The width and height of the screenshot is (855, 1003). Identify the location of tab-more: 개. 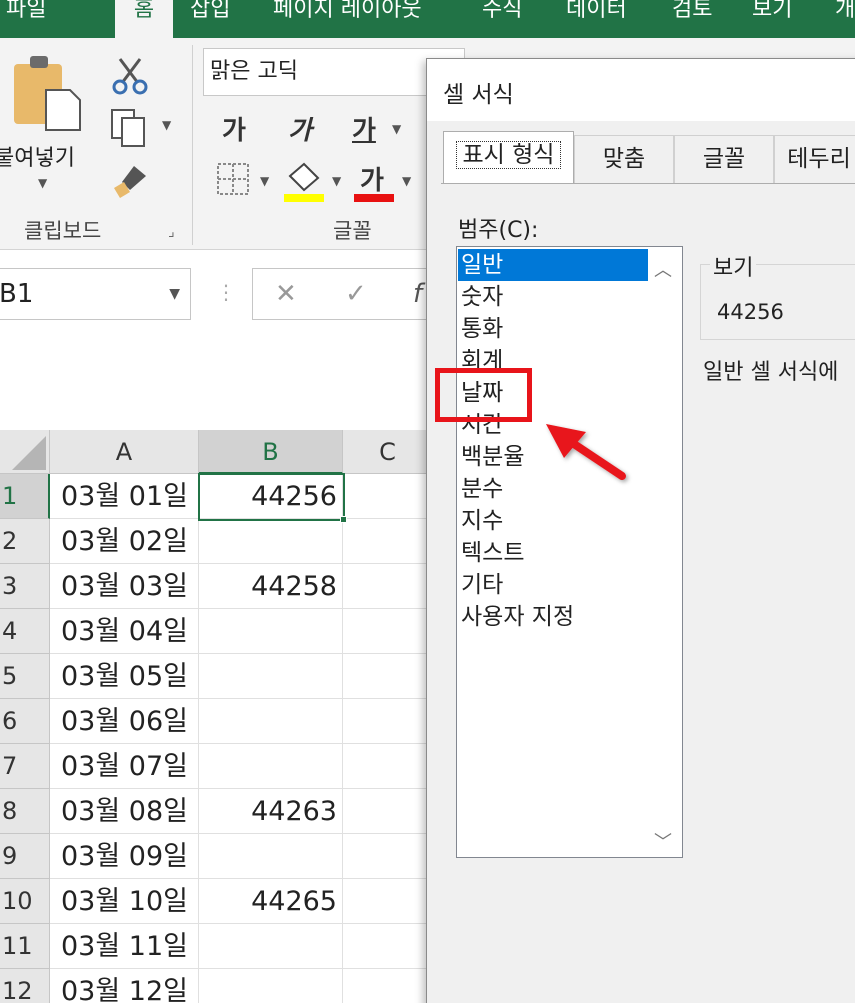
(845, 19).